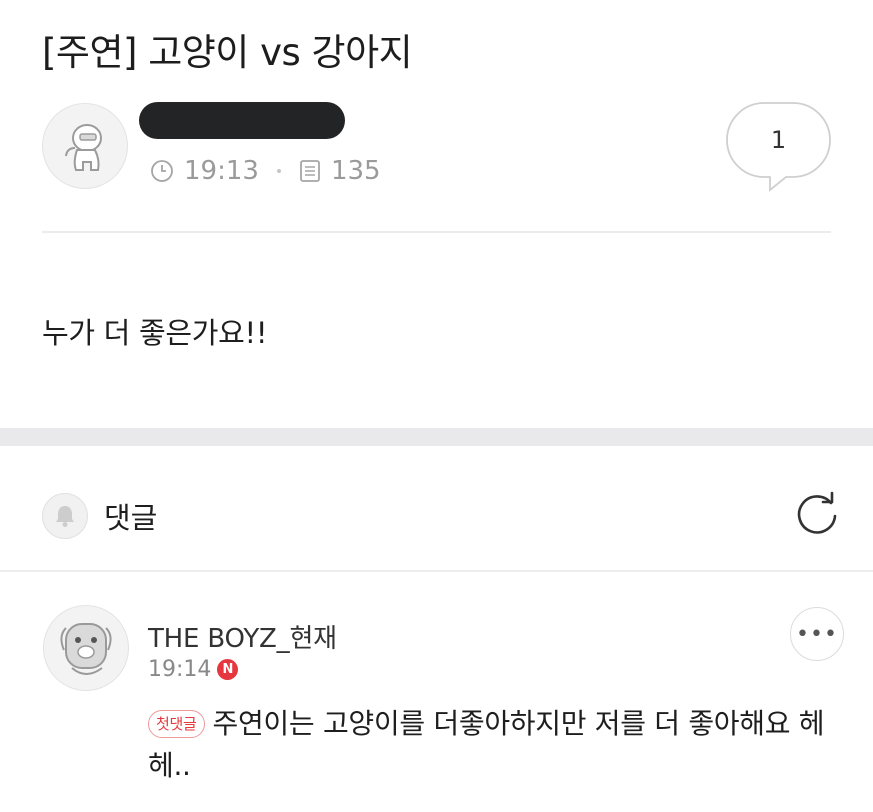 The image size is (873, 812). Describe the element at coordinates (228, 669) in the screenshot. I see `new-badge: N` at that location.